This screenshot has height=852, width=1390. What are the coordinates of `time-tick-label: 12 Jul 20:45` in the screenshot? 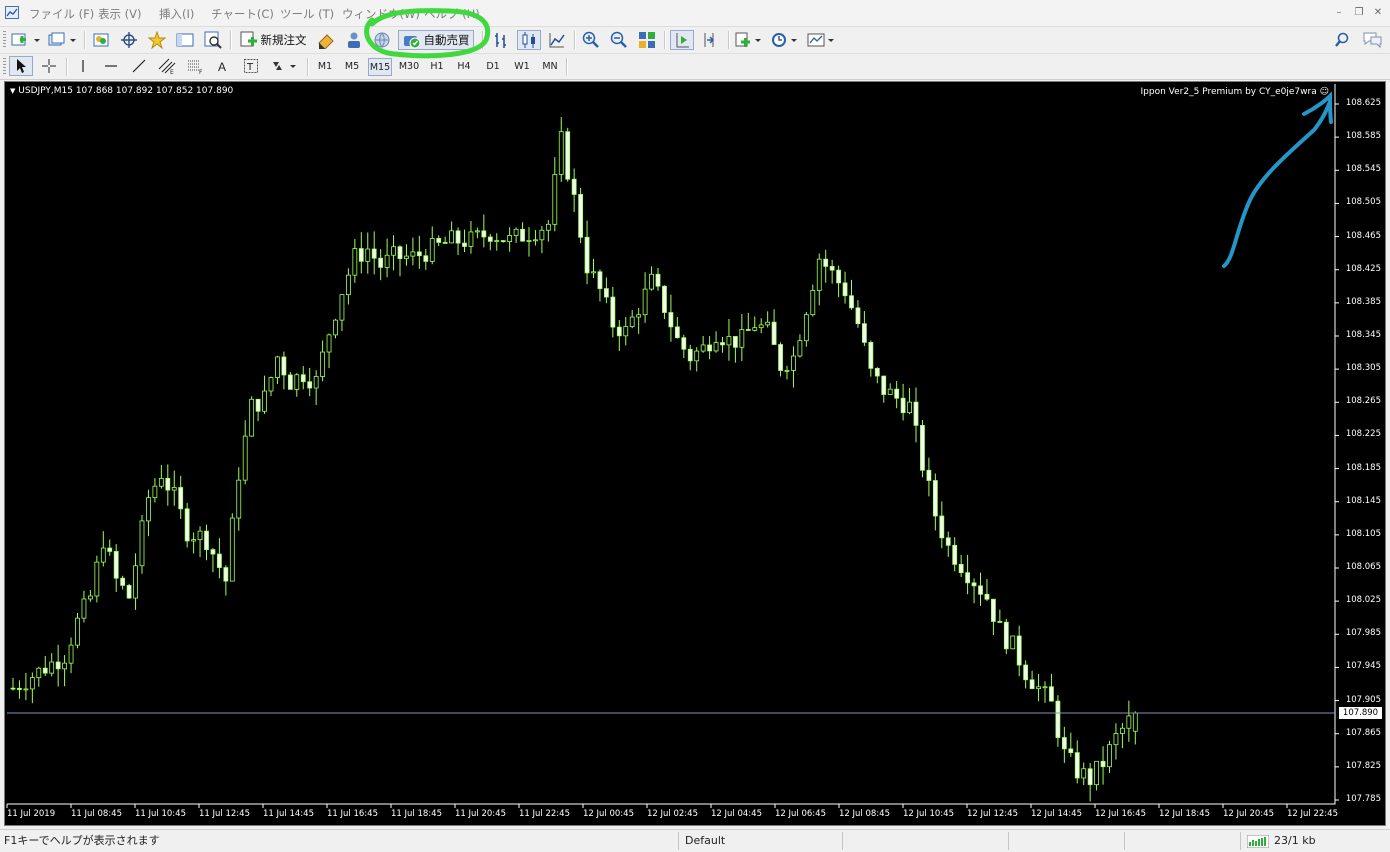 It's located at (1248, 814).